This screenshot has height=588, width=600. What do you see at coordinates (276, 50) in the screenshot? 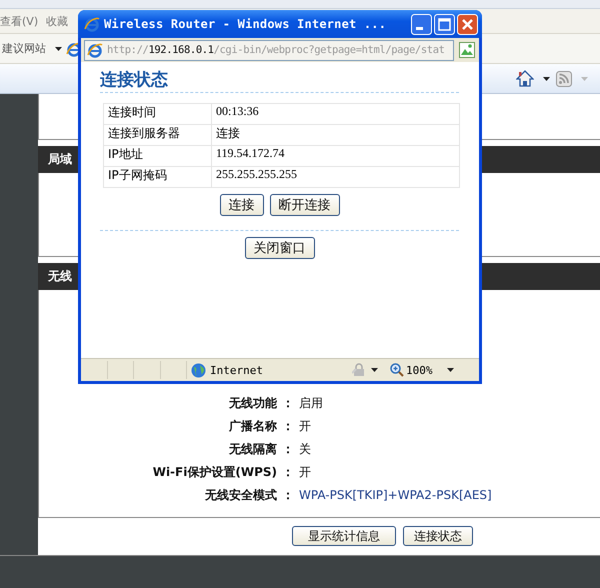
I see `url-text: http://192.168.0.1/cgi-bin/webproc?getpage=html/page/stat` at bounding box center [276, 50].